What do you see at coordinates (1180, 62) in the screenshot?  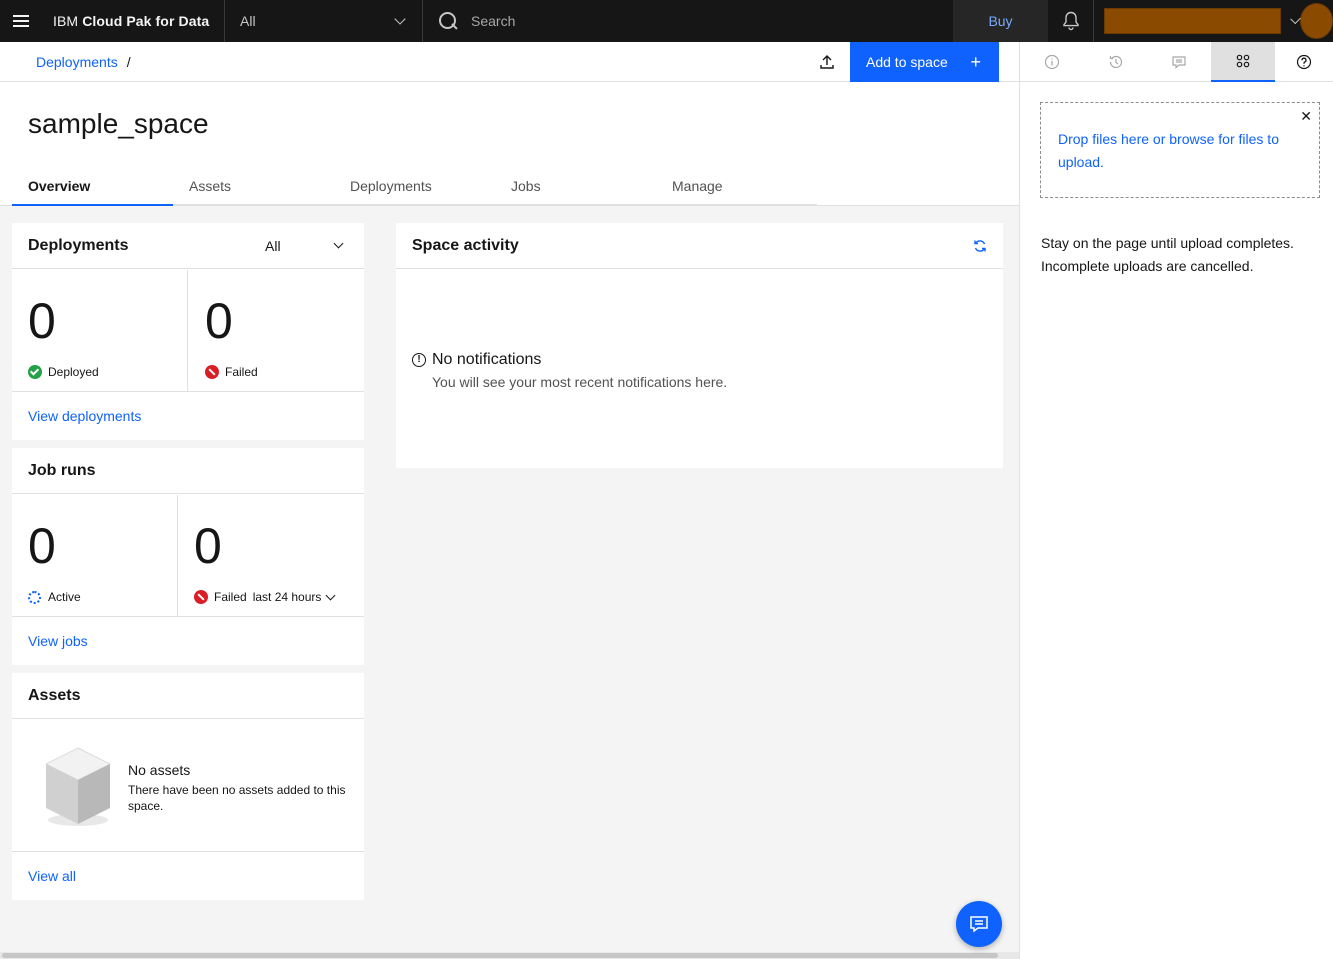 I see `comments-icon` at bounding box center [1180, 62].